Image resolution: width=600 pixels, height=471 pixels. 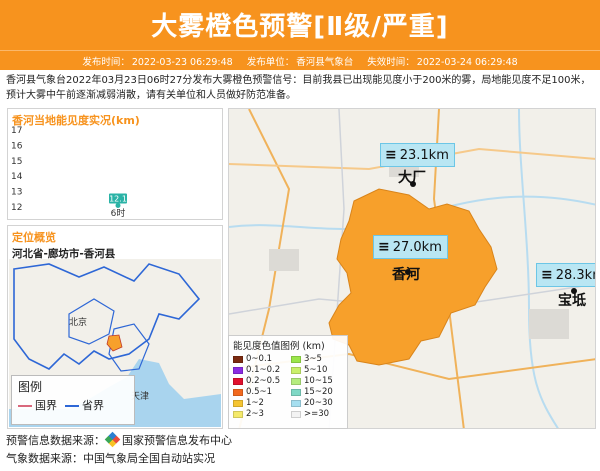 I want to click on x-tick-label: 6时, so click(x=118, y=212).